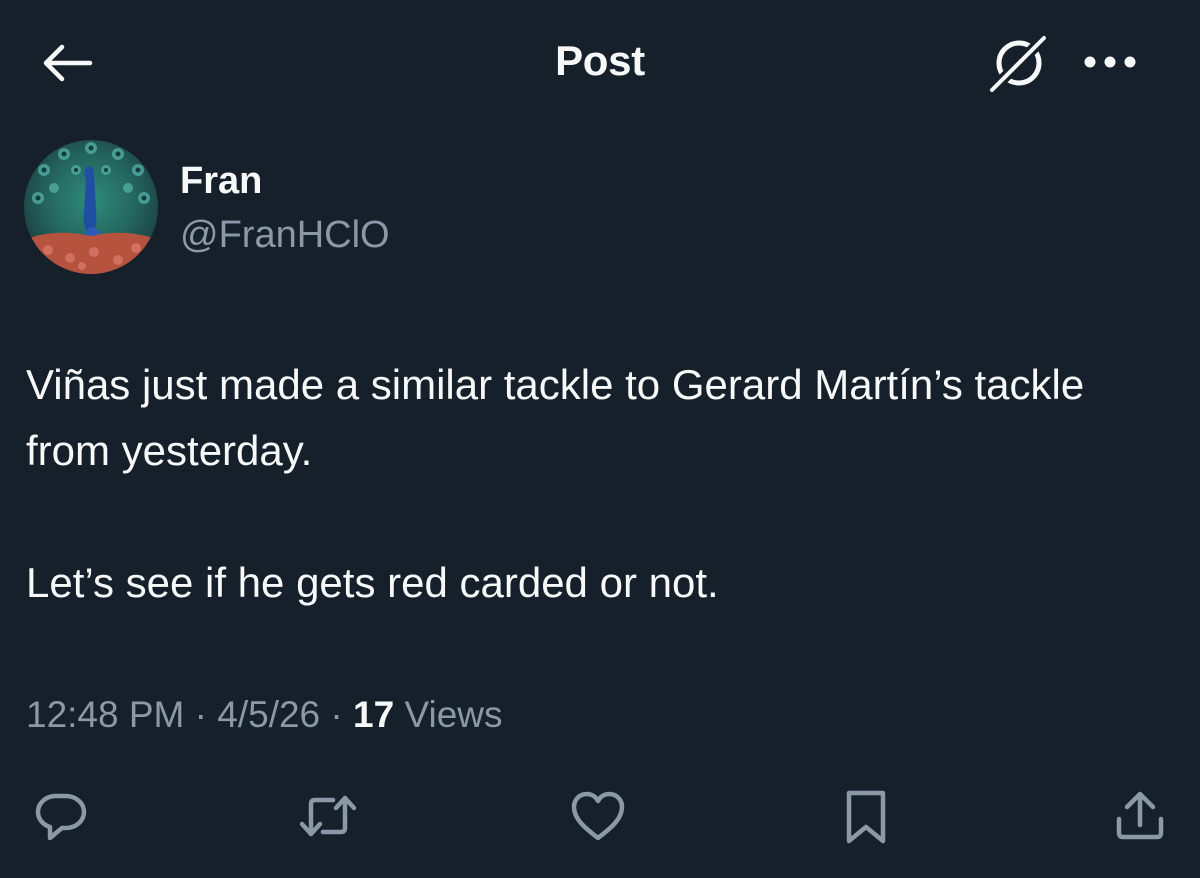 This screenshot has height=878, width=1200. Describe the element at coordinates (600, 62) in the screenshot. I see `top-bar: Post` at that location.